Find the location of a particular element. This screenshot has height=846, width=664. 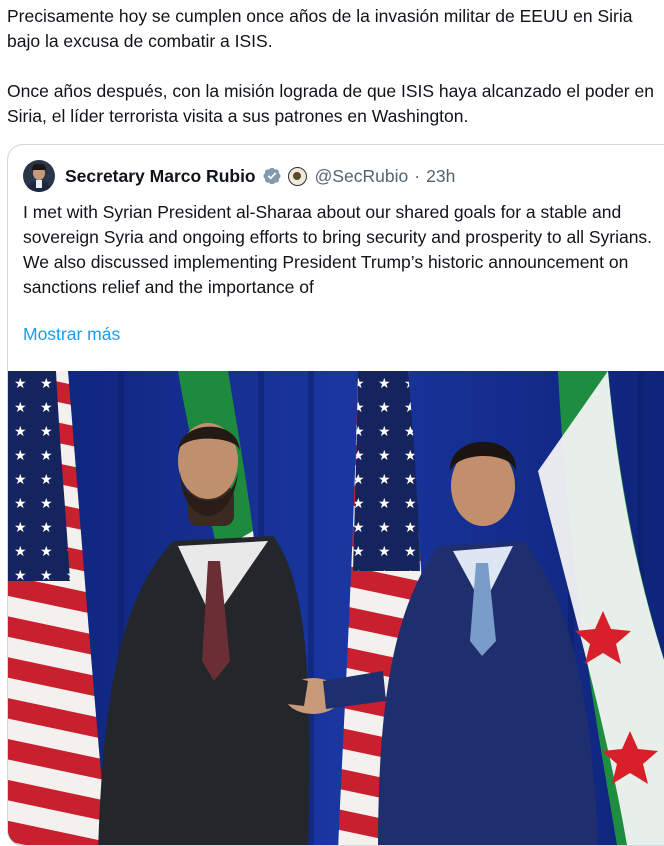

show-more-link: Mostrar más is located at coordinates (71, 334).